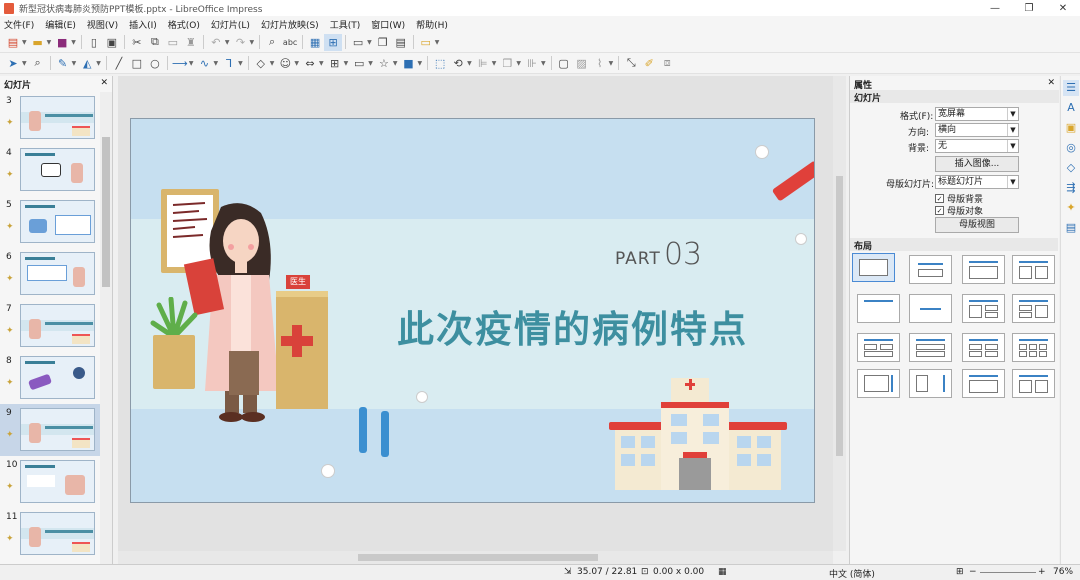 The width and height of the screenshot is (1080, 580). Describe the element at coordinates (155, 42) in the screenshot. I see `copy-icon: ⧉` at that location.